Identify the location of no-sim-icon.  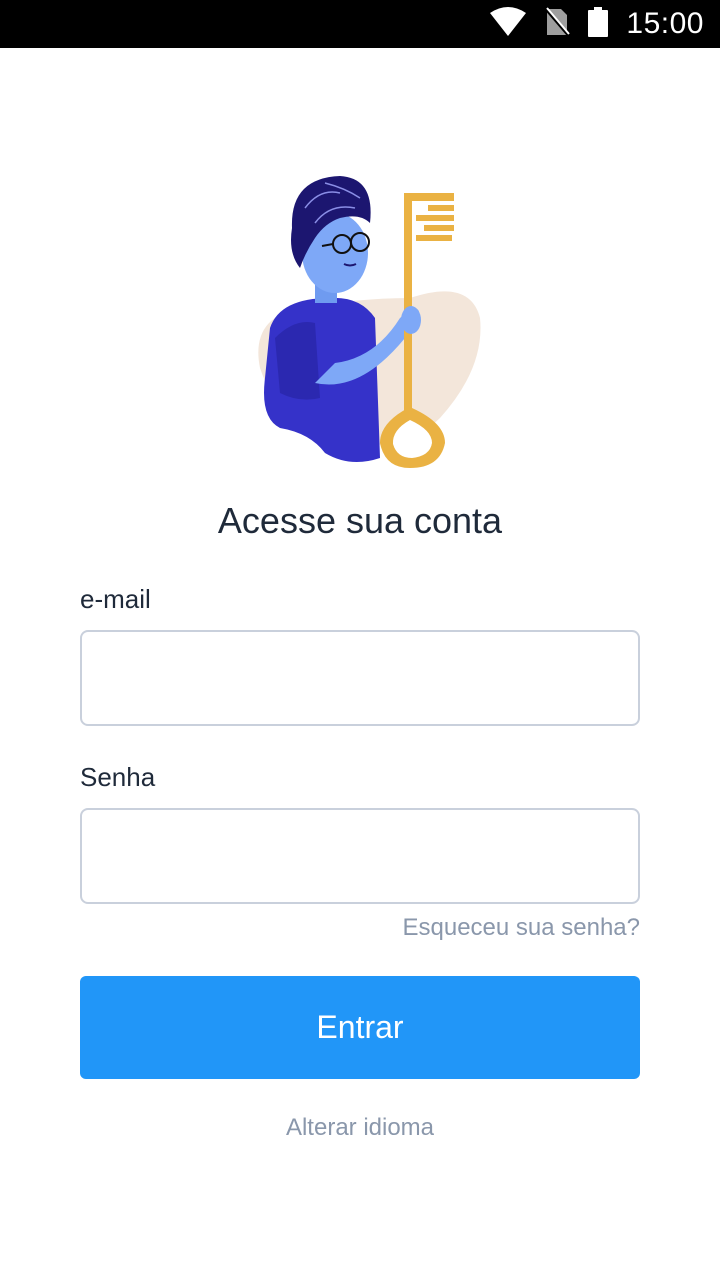
(557, 24).